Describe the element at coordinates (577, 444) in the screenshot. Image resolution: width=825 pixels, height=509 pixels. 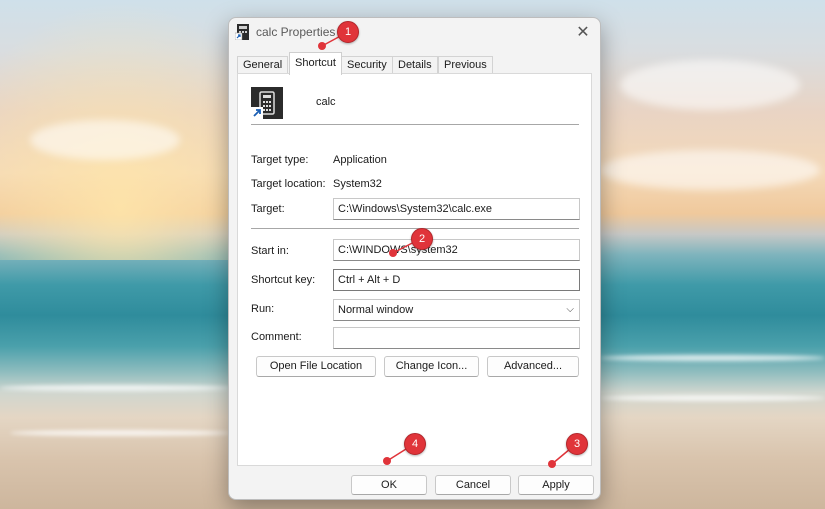
I see `annotation-marker-3: 3` at that location.